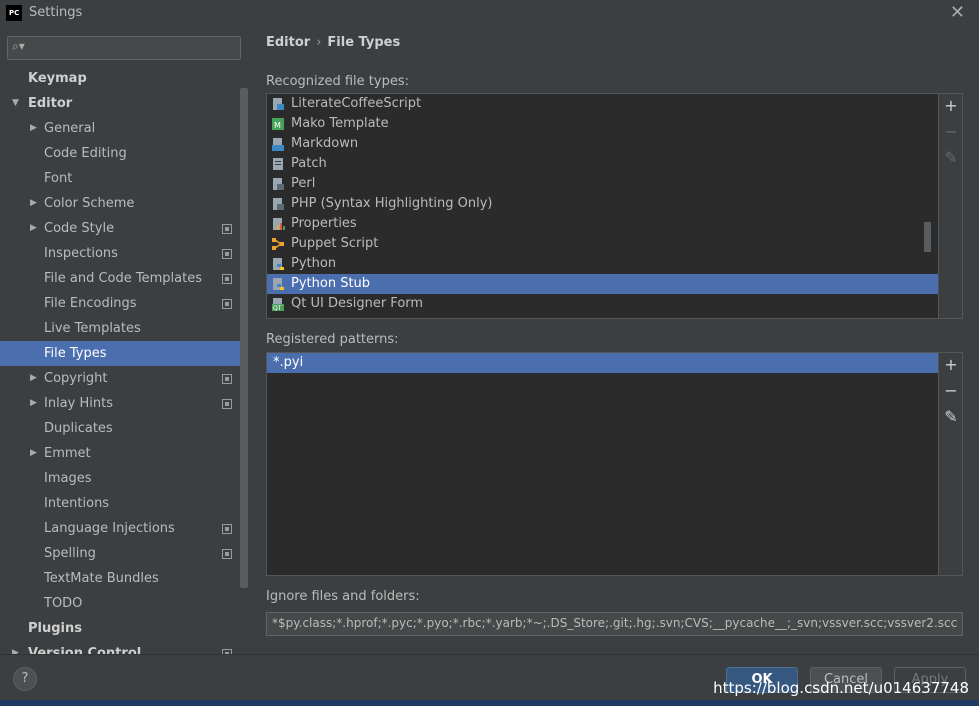 The image size is (979, 706). I want to click on sidebar-item-label: Inspections, so click(81, 253).